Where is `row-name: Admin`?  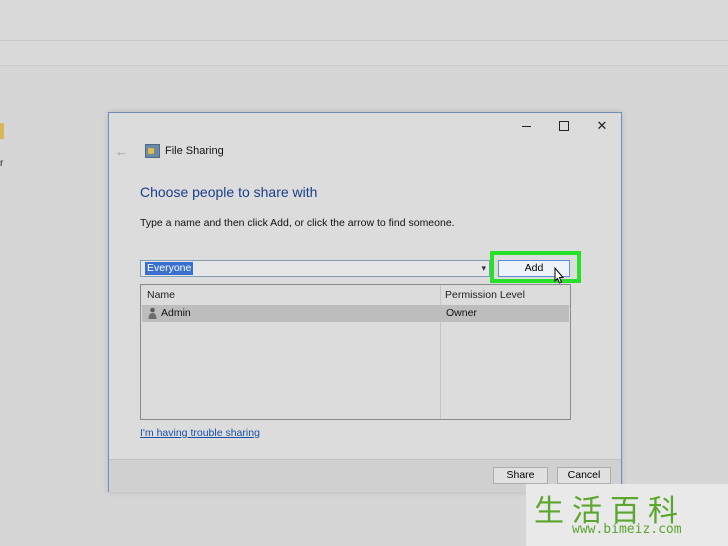
row-name: Admin is located at coordinates (176, 313).